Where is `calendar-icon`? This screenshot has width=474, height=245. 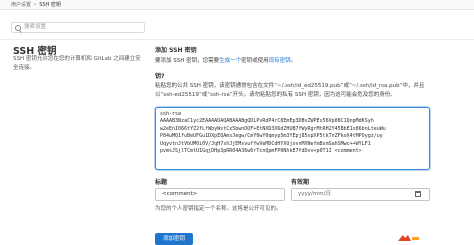
calendar-icon is located at coordinates (418, 194).